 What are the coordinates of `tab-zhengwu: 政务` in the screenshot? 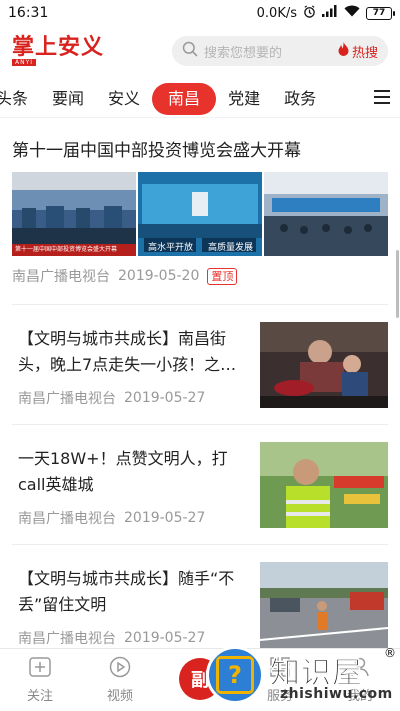 It's located at (300, 99).